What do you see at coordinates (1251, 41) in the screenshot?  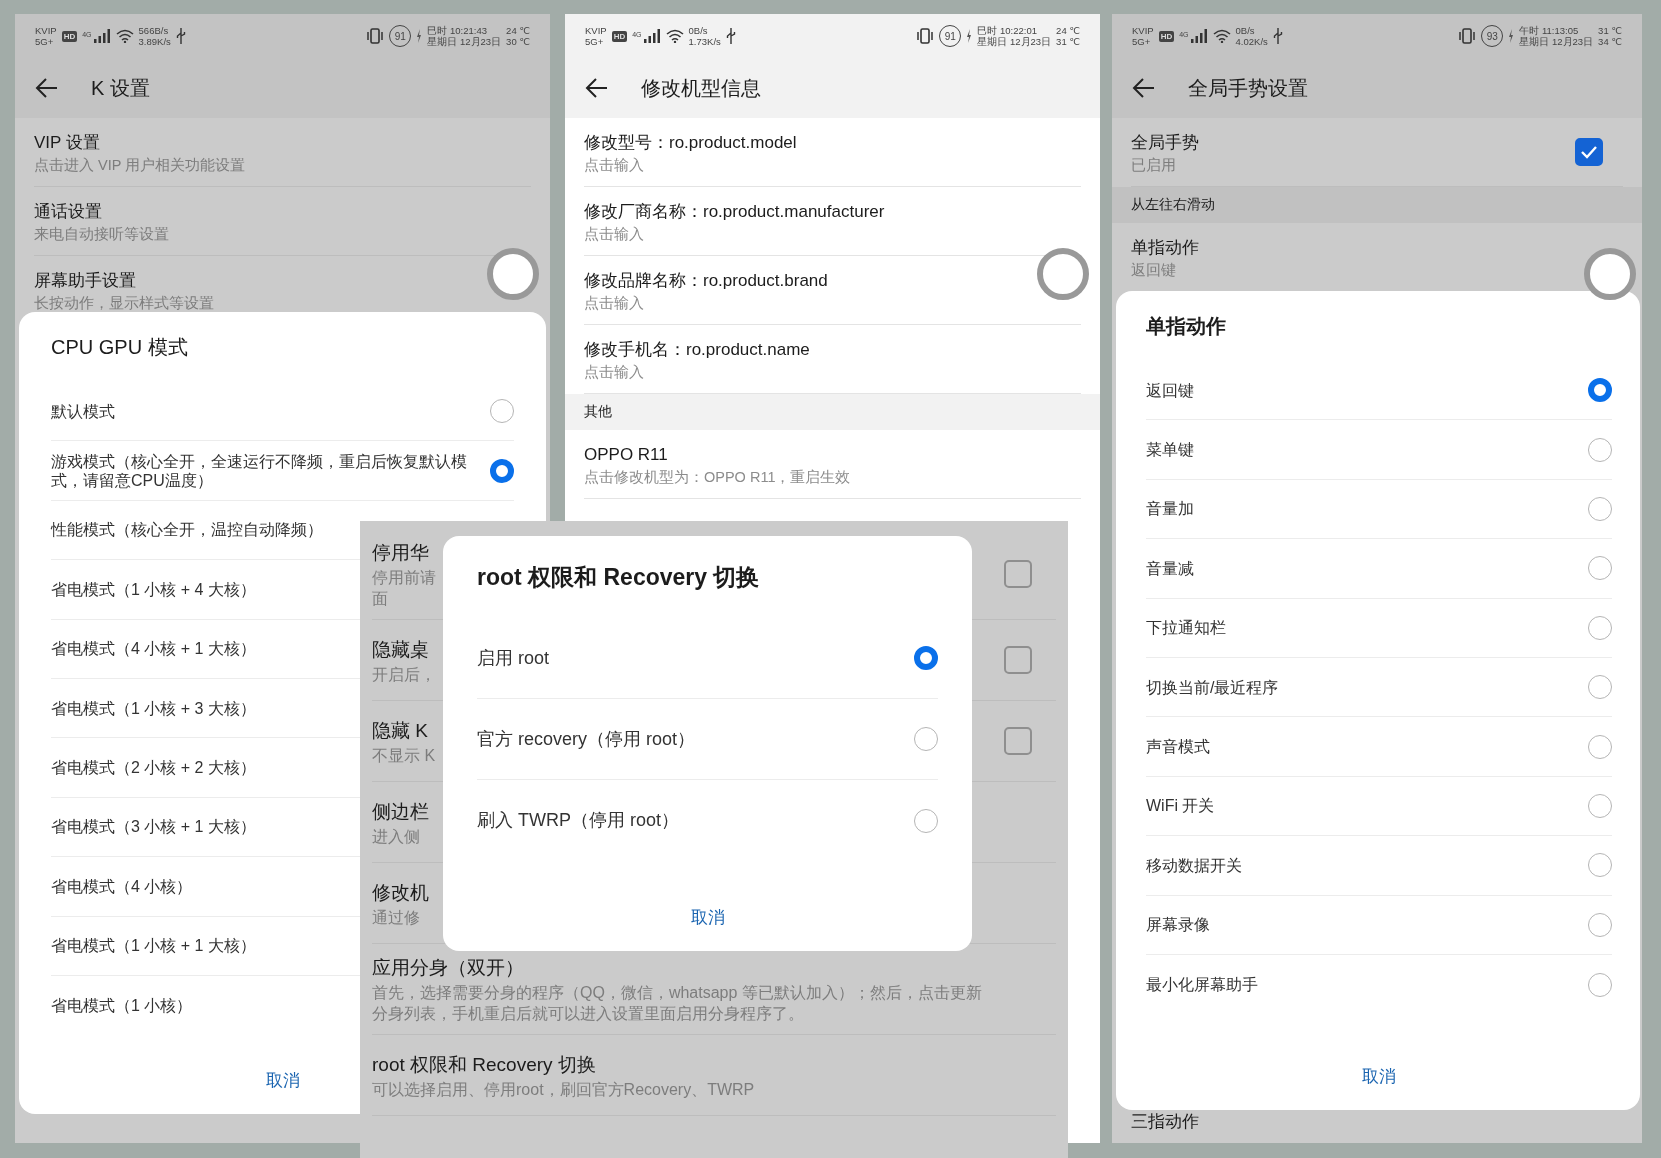 I see `speed-label: 4.02K/s` at bounding box center [1251, 41].